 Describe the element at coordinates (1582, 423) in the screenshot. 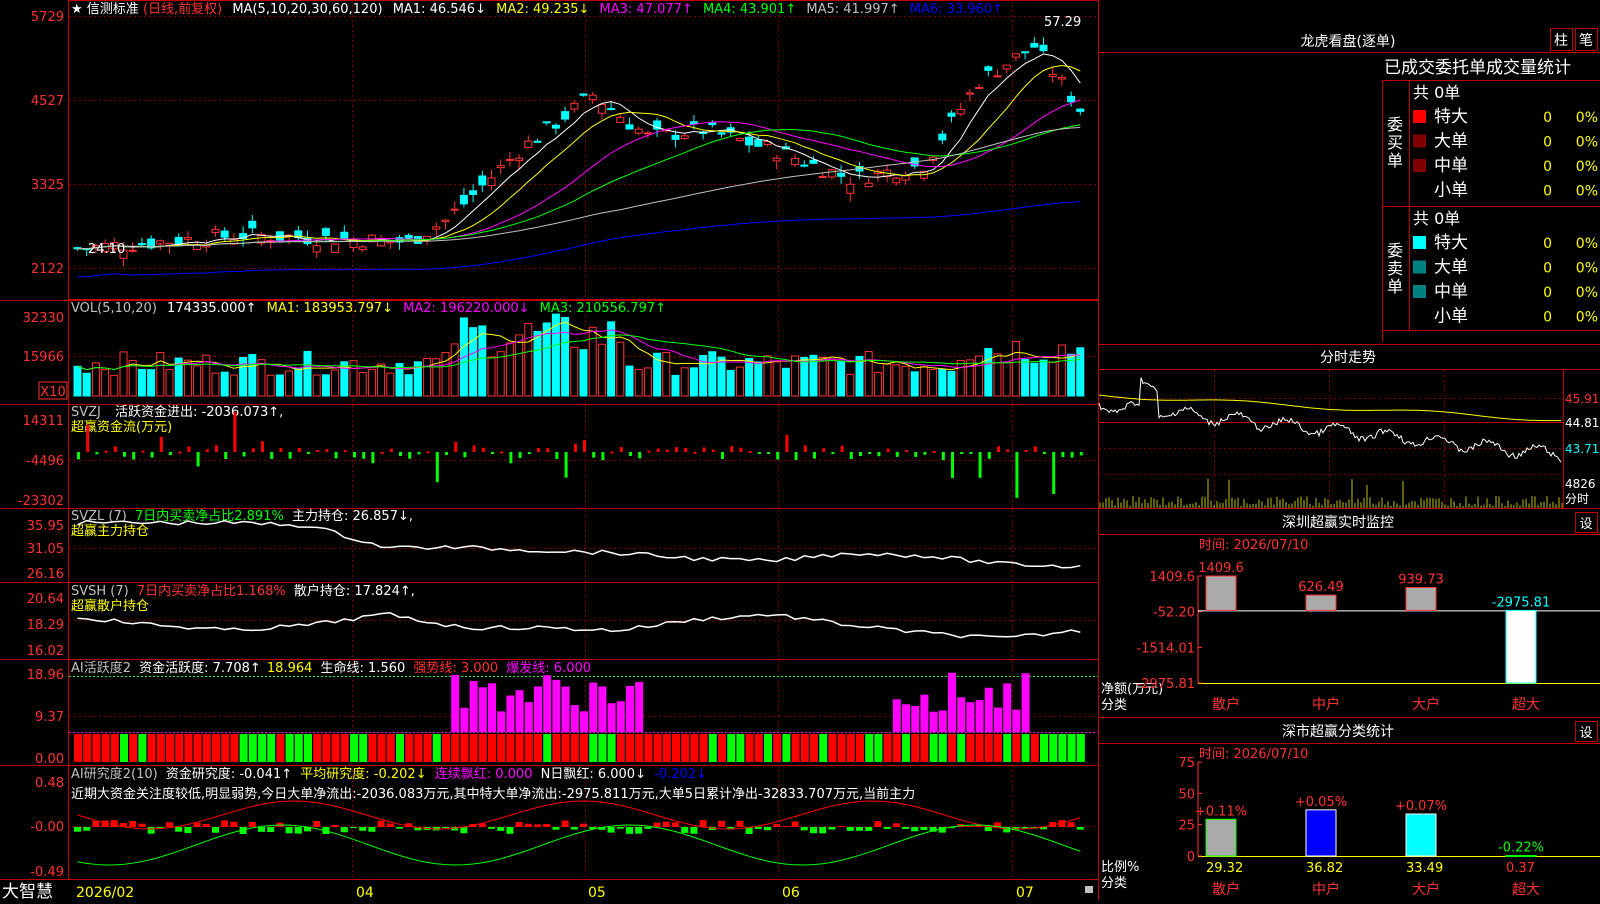

I see `intraday-ytick-2: 44.81` at that location.